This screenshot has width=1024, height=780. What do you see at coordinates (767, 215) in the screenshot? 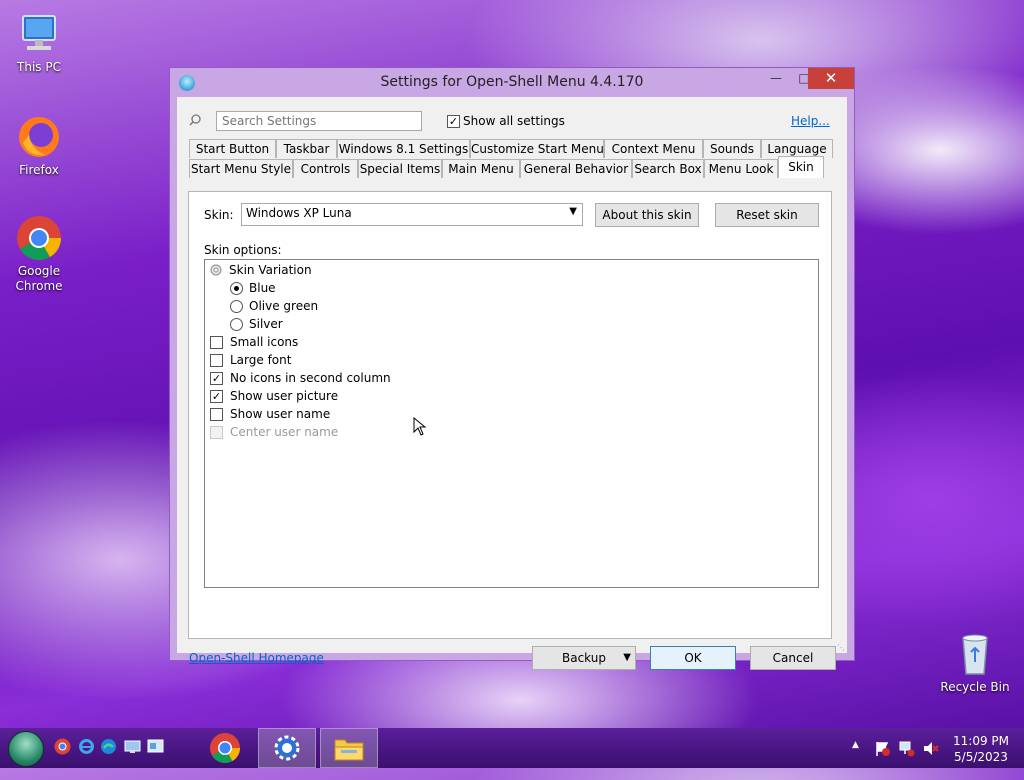
I see `reset-skin-button: Reset skin` at bounding box center [767, 215].